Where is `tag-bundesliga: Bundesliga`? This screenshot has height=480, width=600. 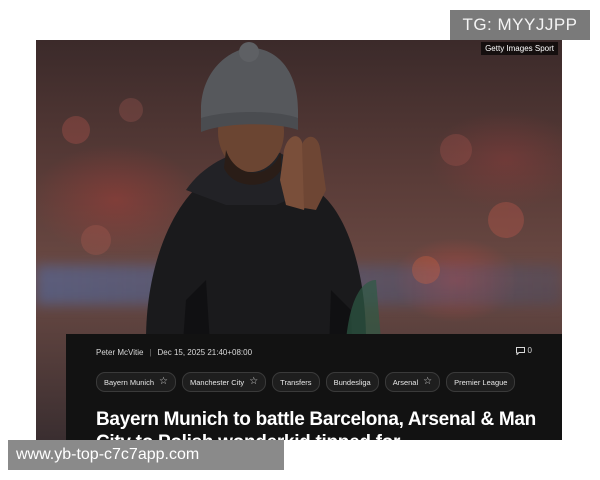 tag-bundesliga: Bundesliga is located at coordinates (352, 382).